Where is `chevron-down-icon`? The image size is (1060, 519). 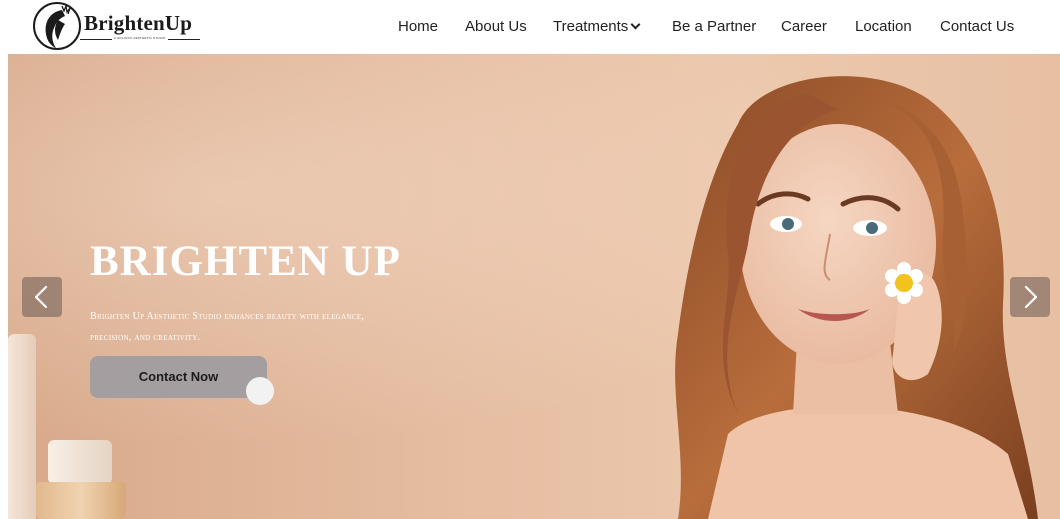 chevron-down-icon is located at coordinates (635, 24).